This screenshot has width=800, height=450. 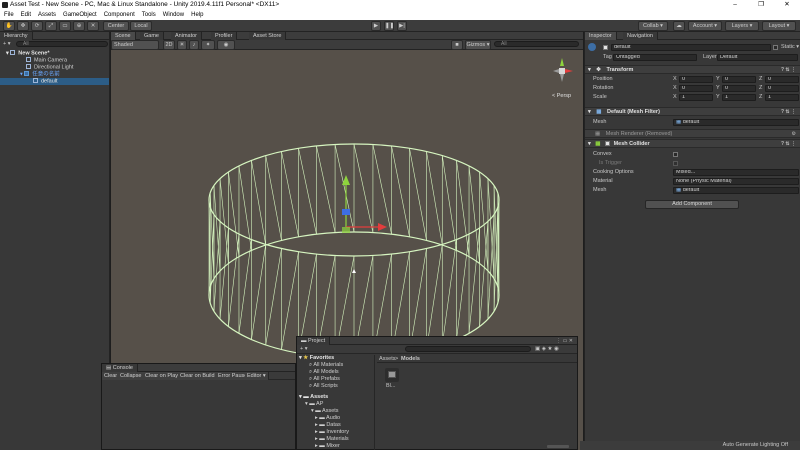 What do you see at coordinates (605, 47) in the screenshot?
I see `active-checkbox` at bounding box center [605, 47].